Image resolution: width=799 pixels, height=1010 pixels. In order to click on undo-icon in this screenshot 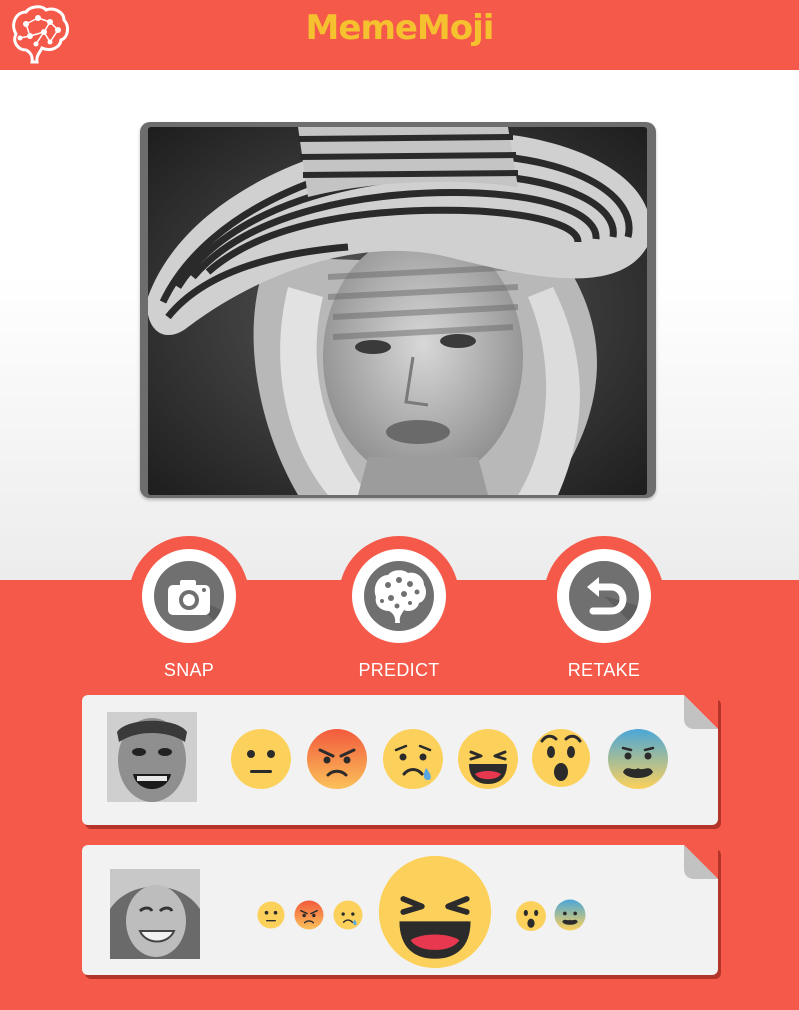, I will do `click(604, 596)`.